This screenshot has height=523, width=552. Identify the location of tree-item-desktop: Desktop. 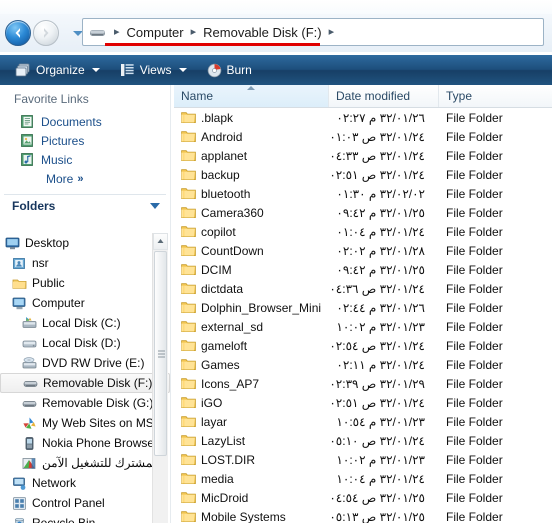
(85, 243).